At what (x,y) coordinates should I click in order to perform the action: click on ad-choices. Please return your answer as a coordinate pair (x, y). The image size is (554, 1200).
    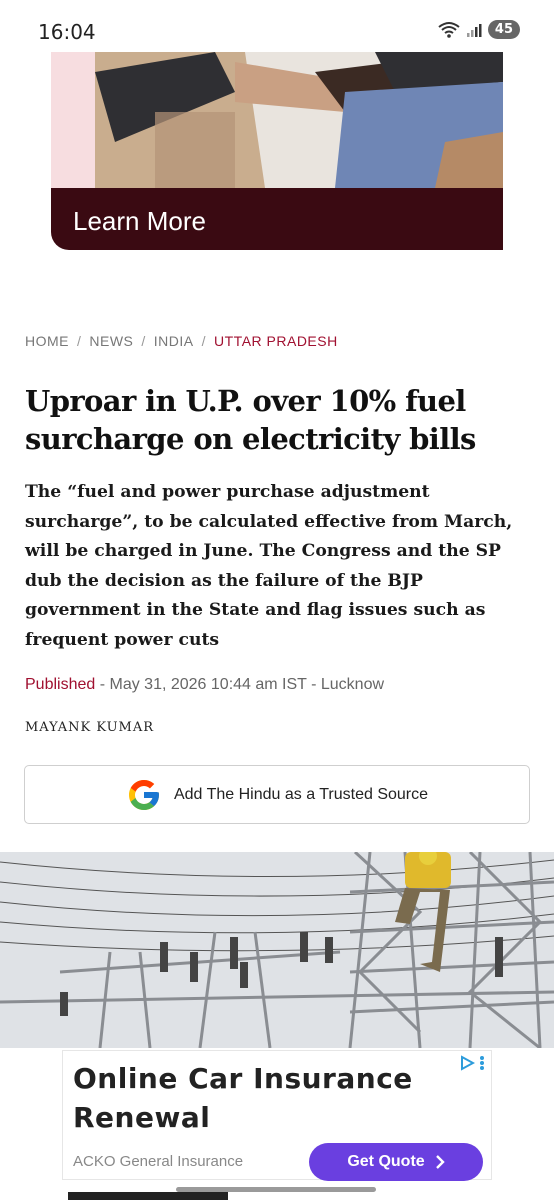
    Looking at the image, I should click on (472, 1063).